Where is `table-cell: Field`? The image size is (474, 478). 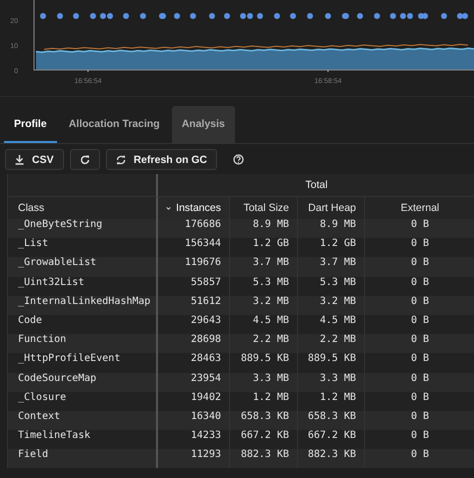
table-cell: Field is located at coordinates (82, 458).